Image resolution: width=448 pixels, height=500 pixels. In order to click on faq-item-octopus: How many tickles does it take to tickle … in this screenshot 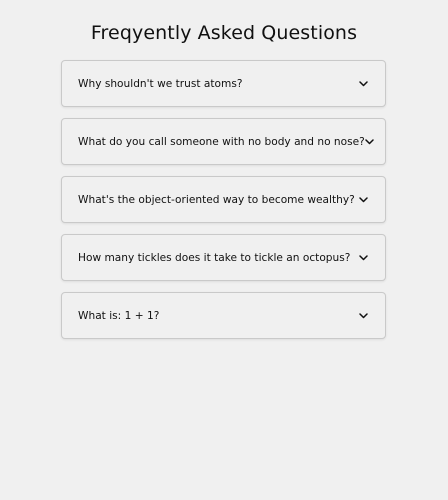, I will do `click(223, 257)`.